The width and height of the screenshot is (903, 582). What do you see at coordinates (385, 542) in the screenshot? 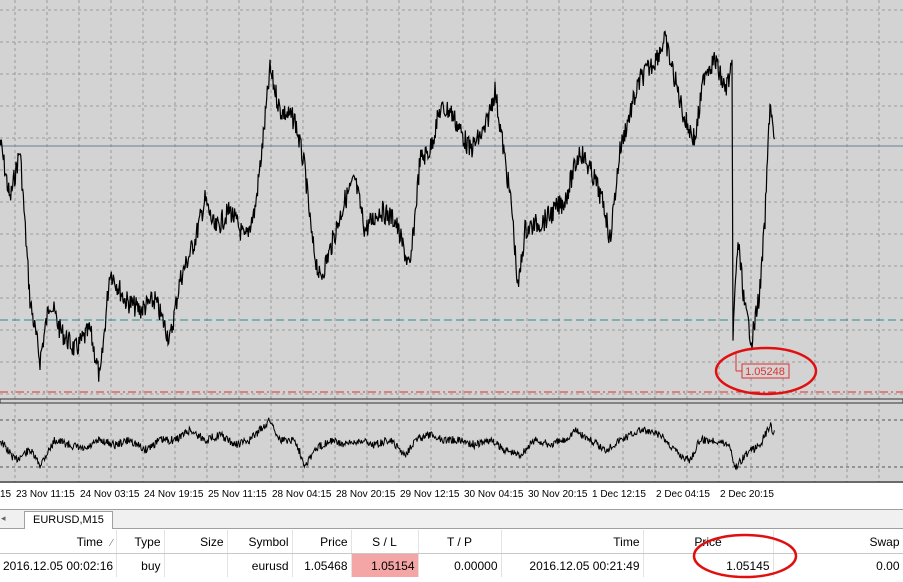
I see `col-header-sl: S / L` at bounding box center [385, 542].